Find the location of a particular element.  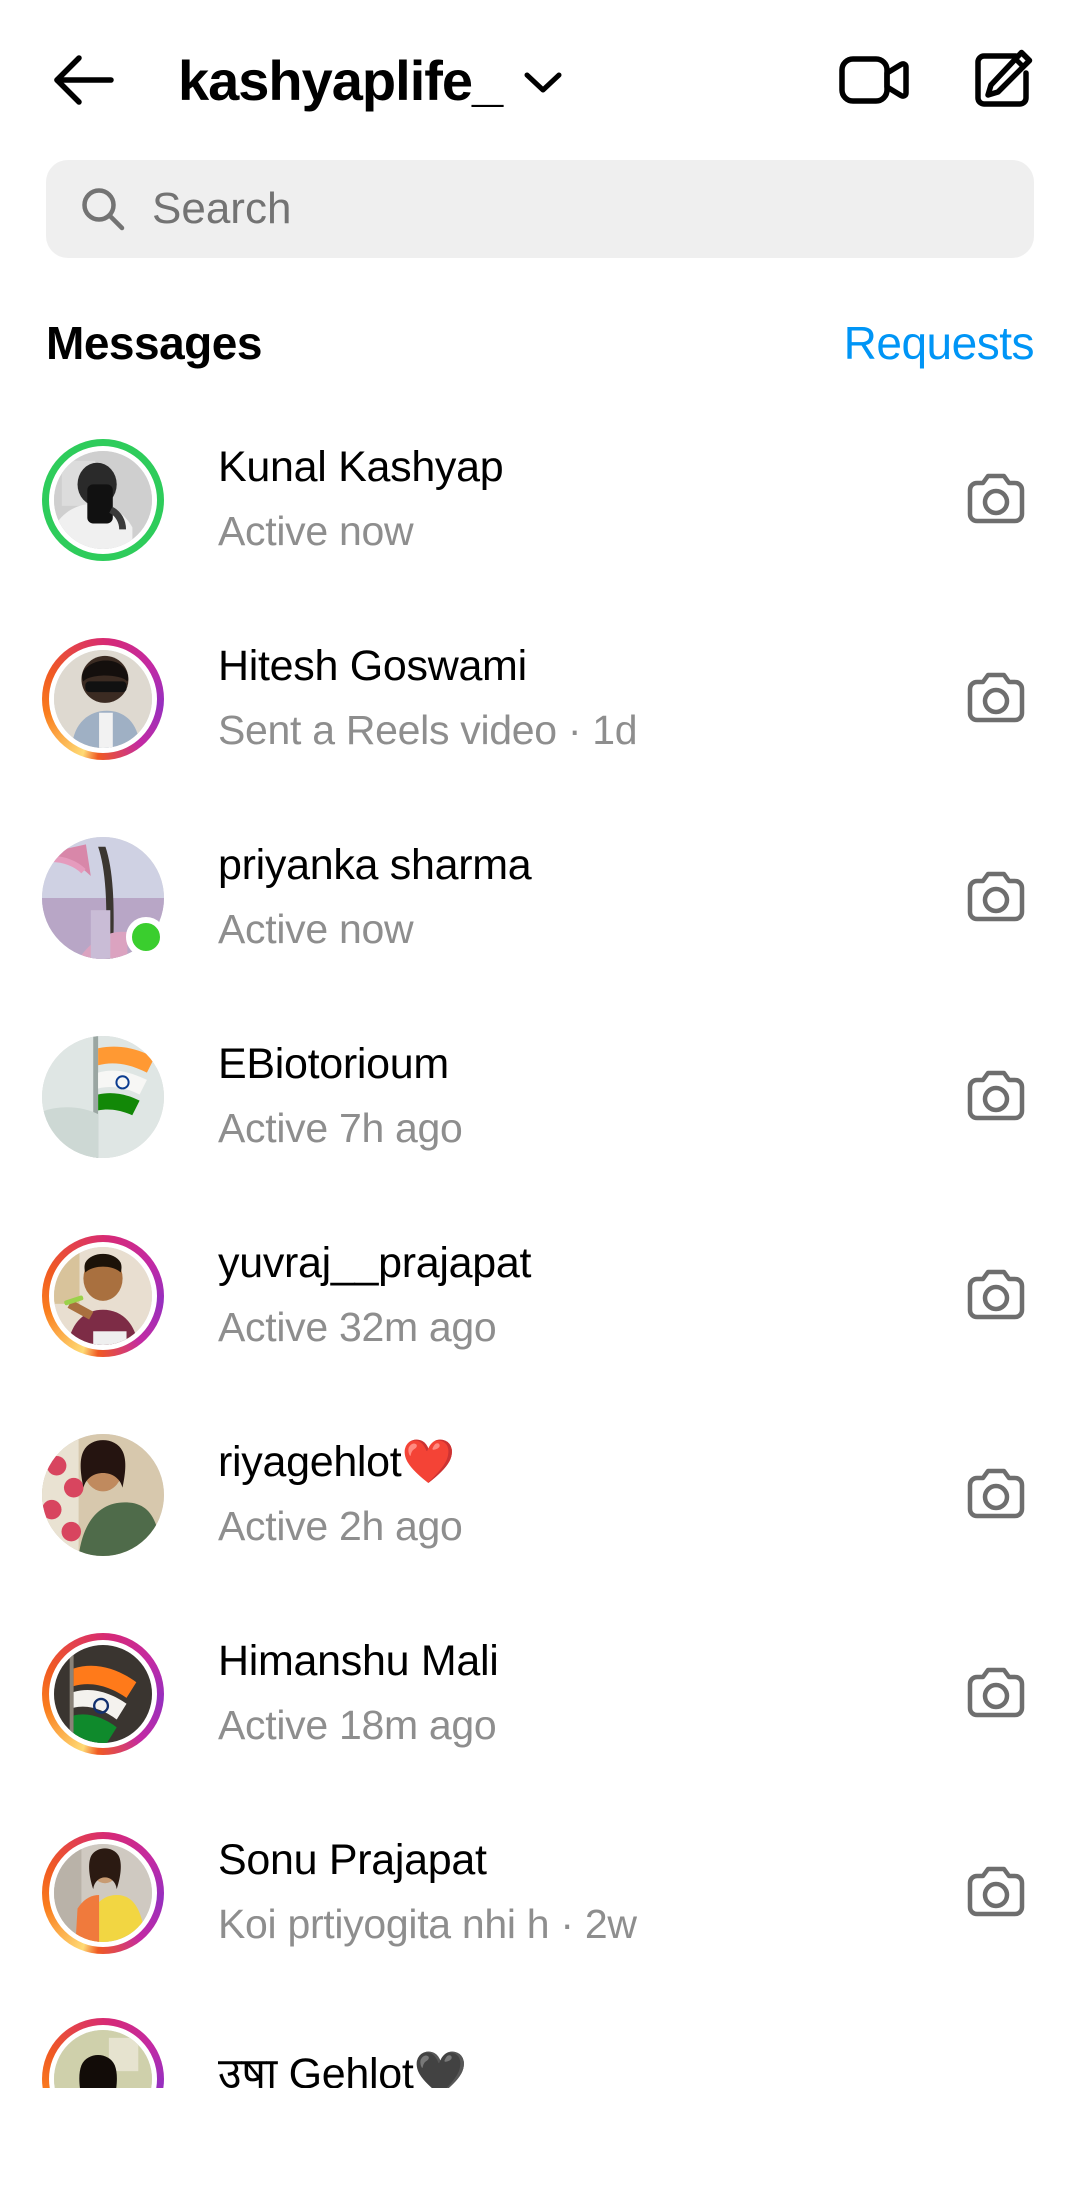

compose-pencil-icon is located at coordinates (1004, 78).